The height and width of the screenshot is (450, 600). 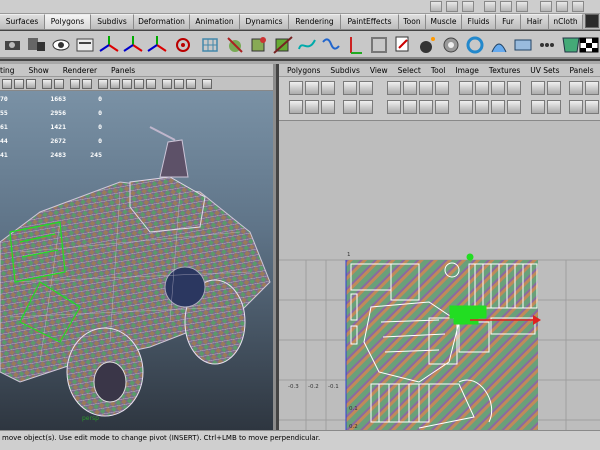 I want to click on uv-menu-subdivs: Subdivs, so click(x=344, y=70).